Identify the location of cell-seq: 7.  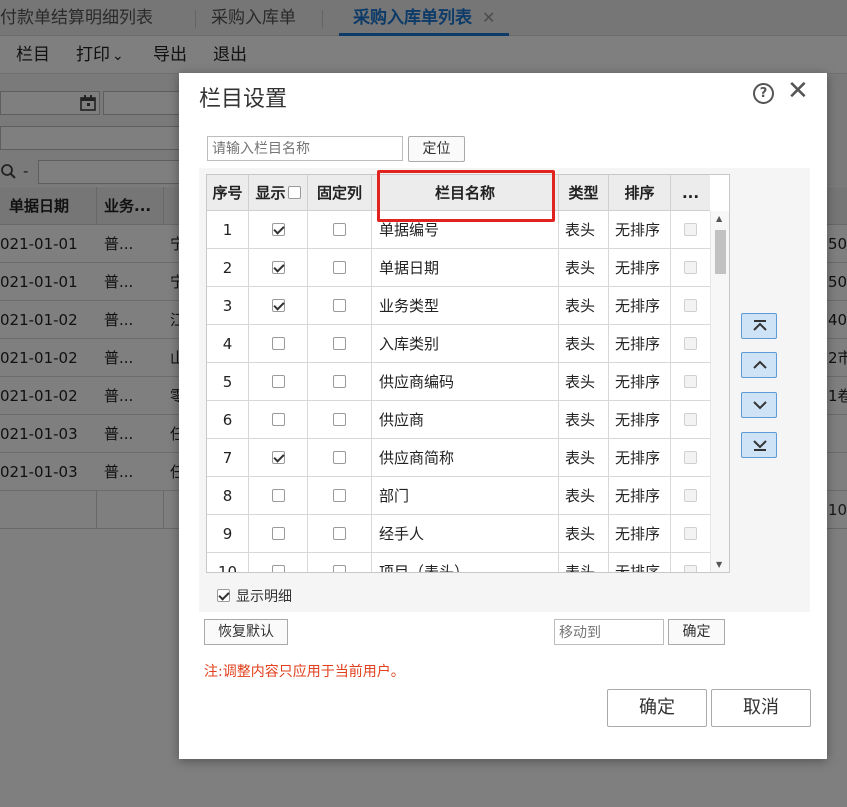
(228, 458).